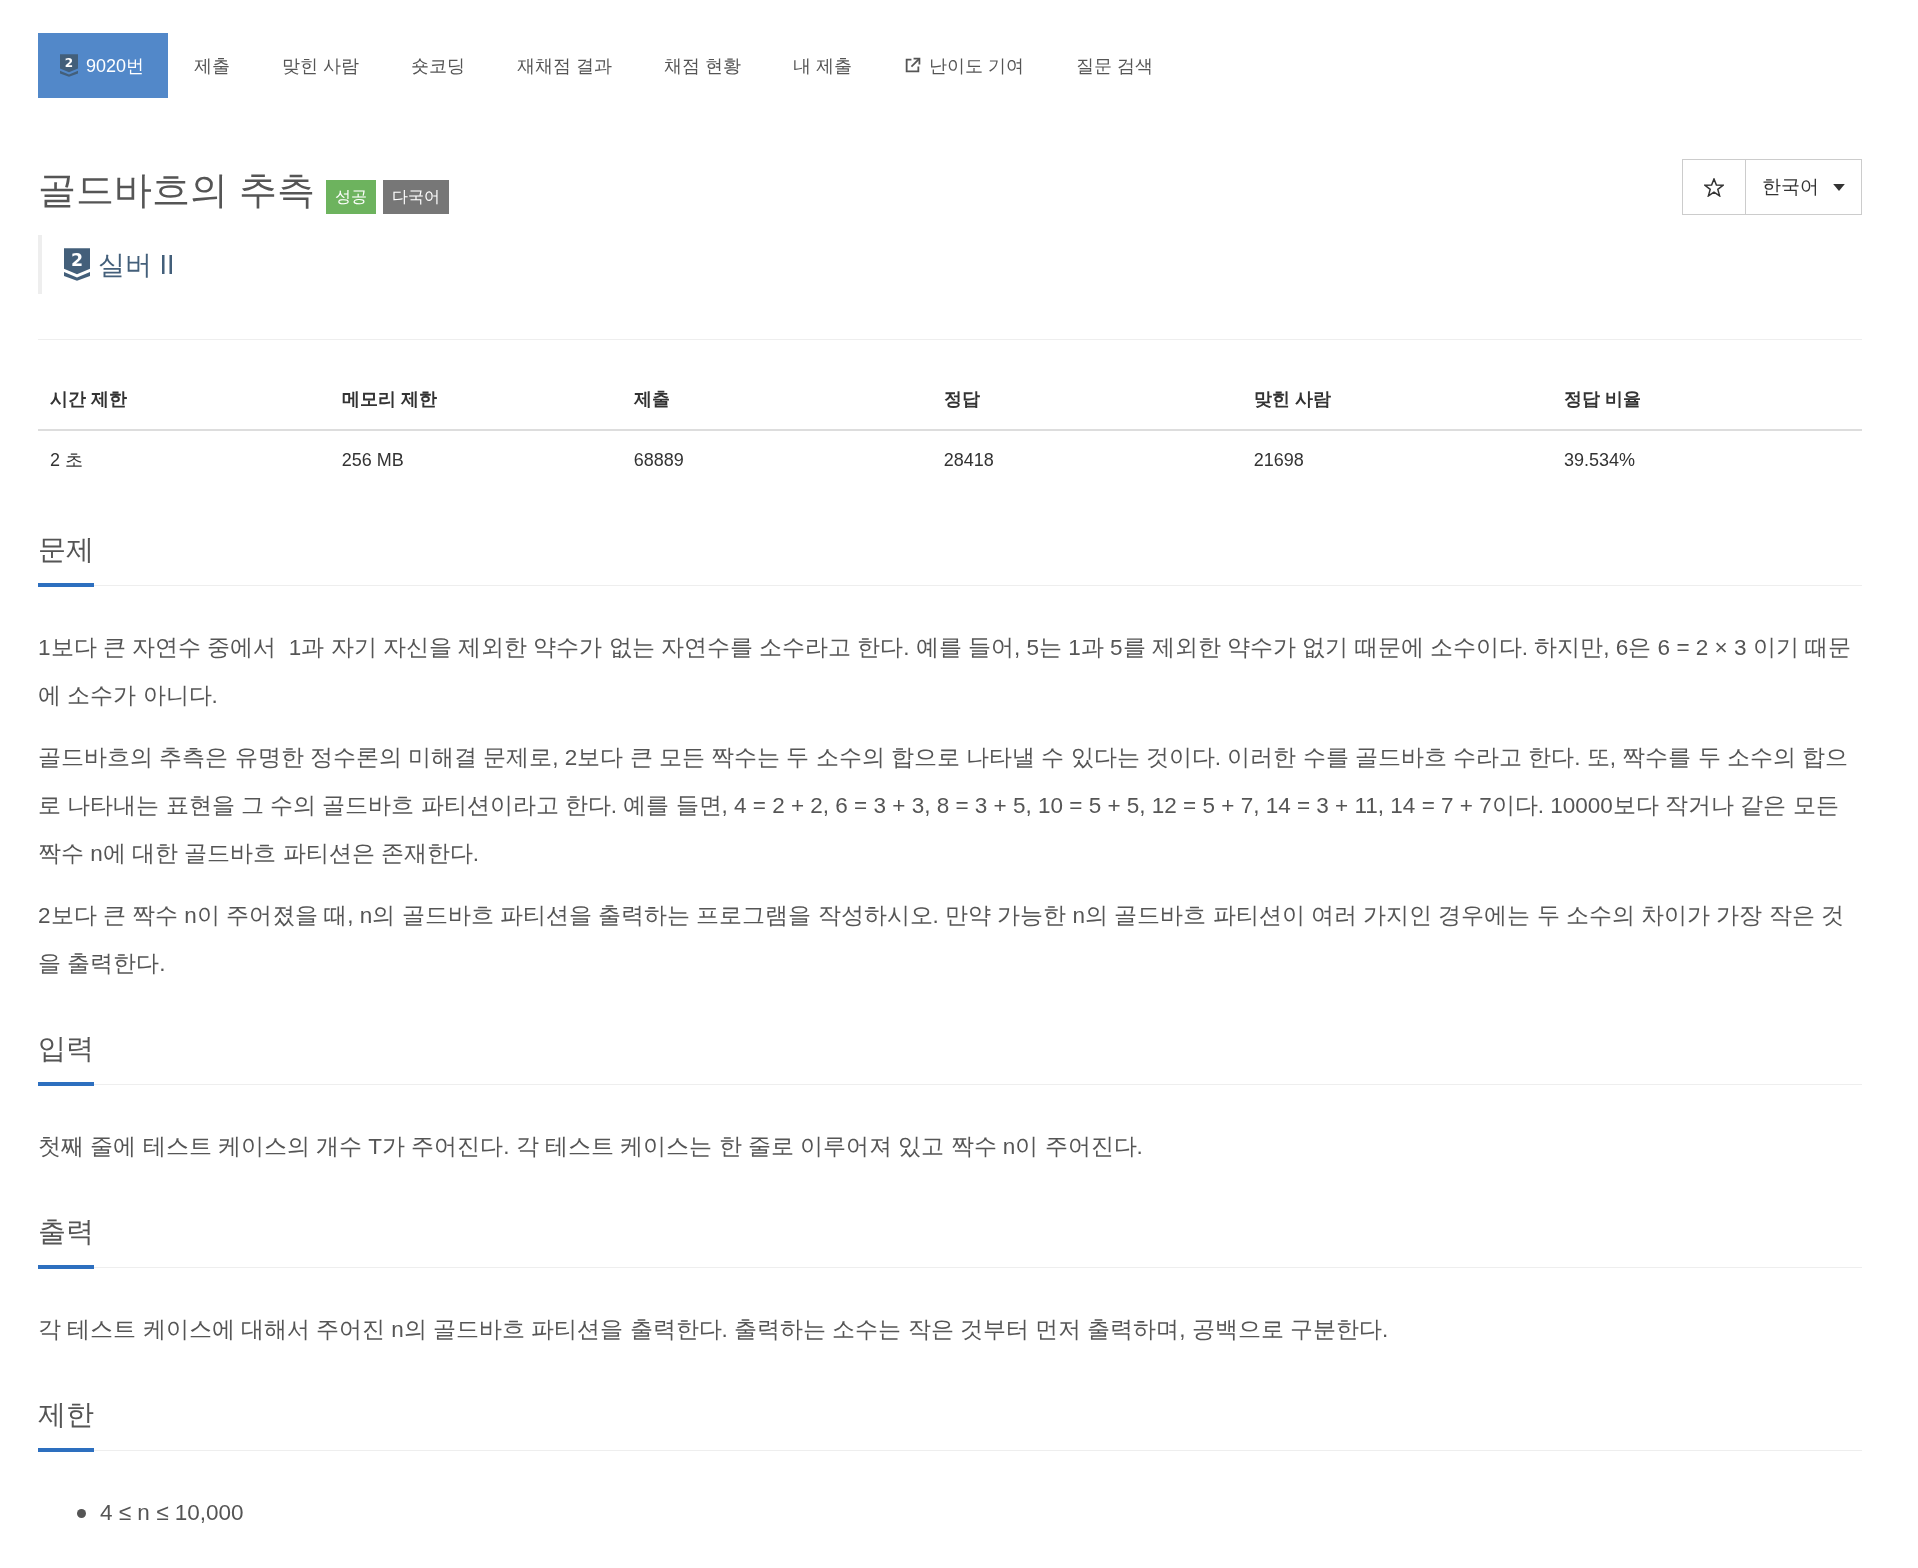 This screenshot has height=1568, width=1918. Describe the element at coordinates (1714, 187) in the screenshot. I see `favorite-button` at that location.